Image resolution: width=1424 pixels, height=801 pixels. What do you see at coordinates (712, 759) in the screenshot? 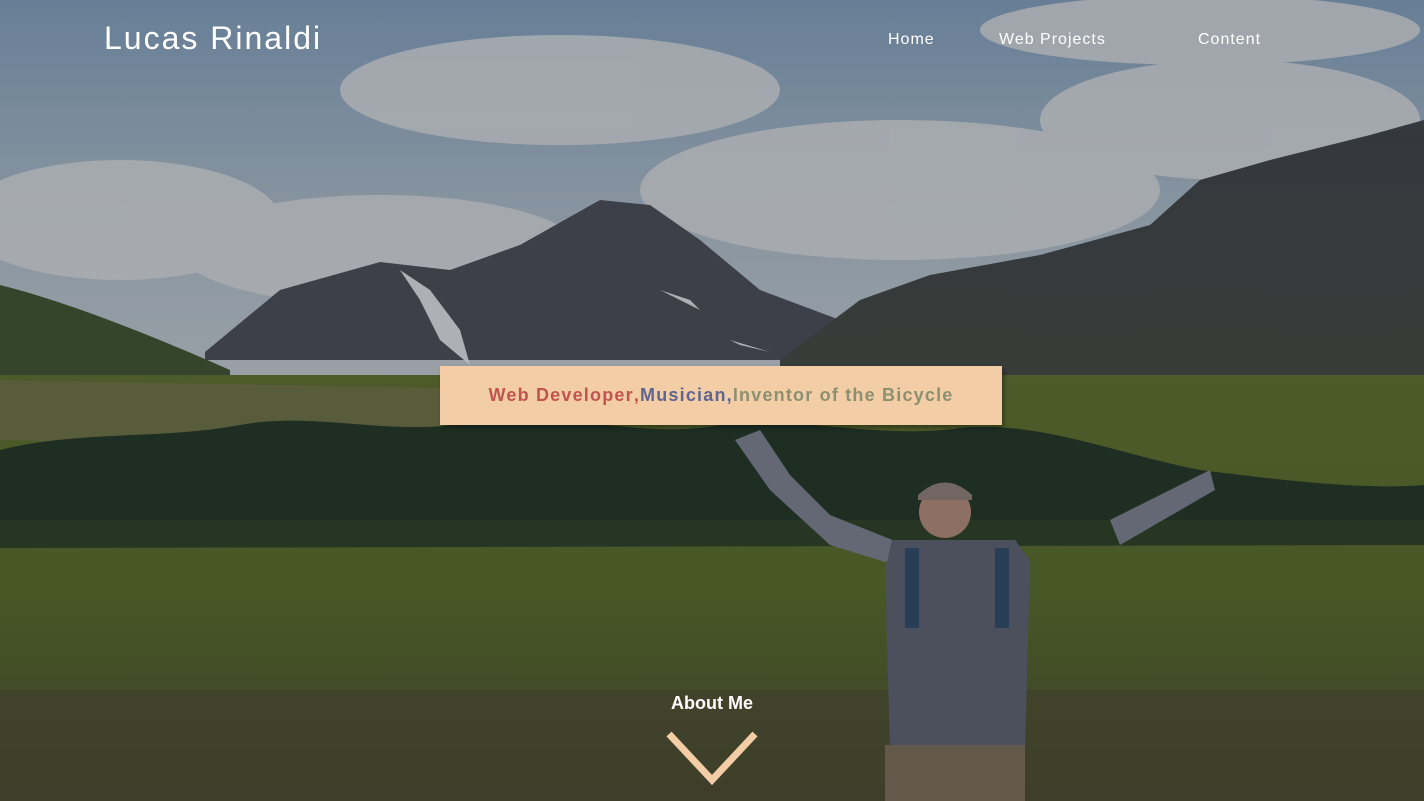
I see `chevron-down-icon` at bounding box center [712, 759].